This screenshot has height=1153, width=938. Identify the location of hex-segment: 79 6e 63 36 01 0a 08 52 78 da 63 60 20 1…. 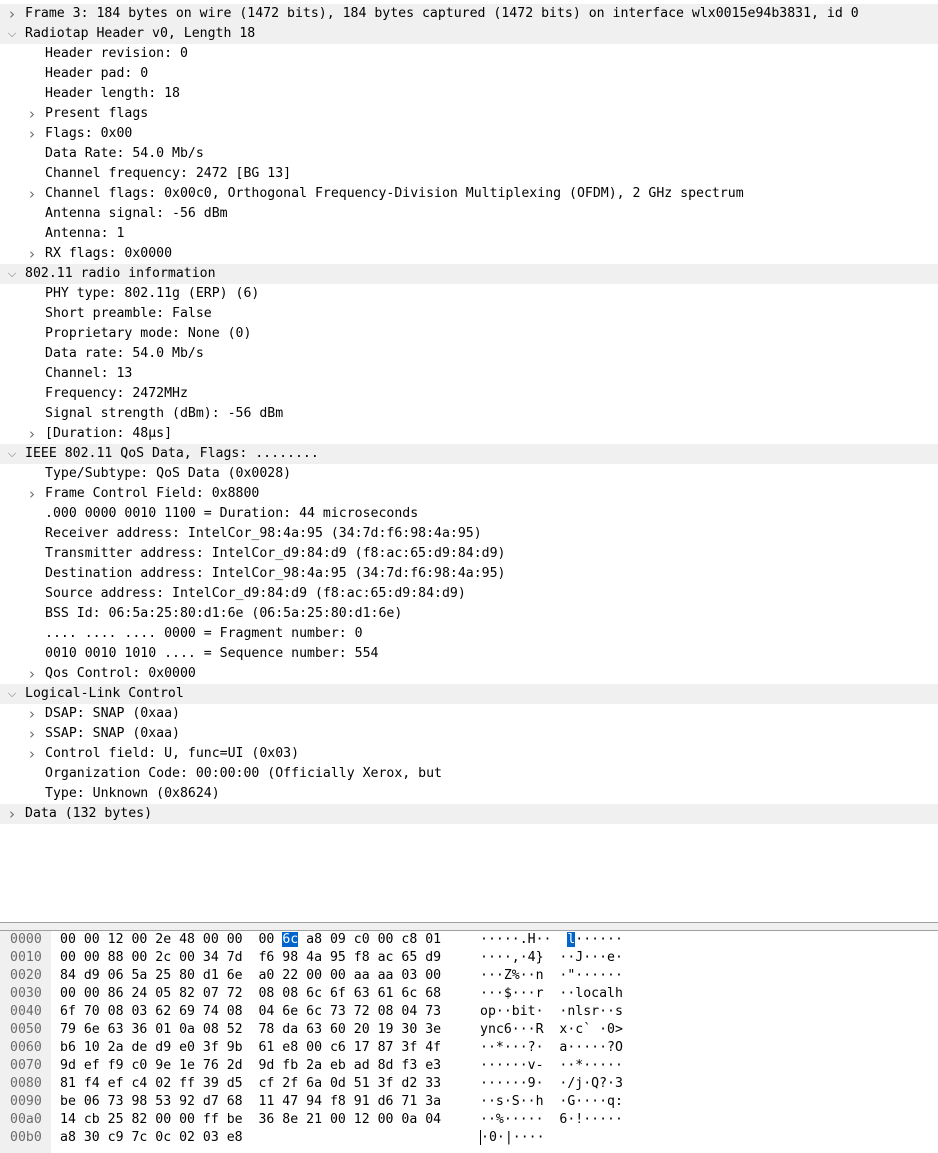
(250, 1029).